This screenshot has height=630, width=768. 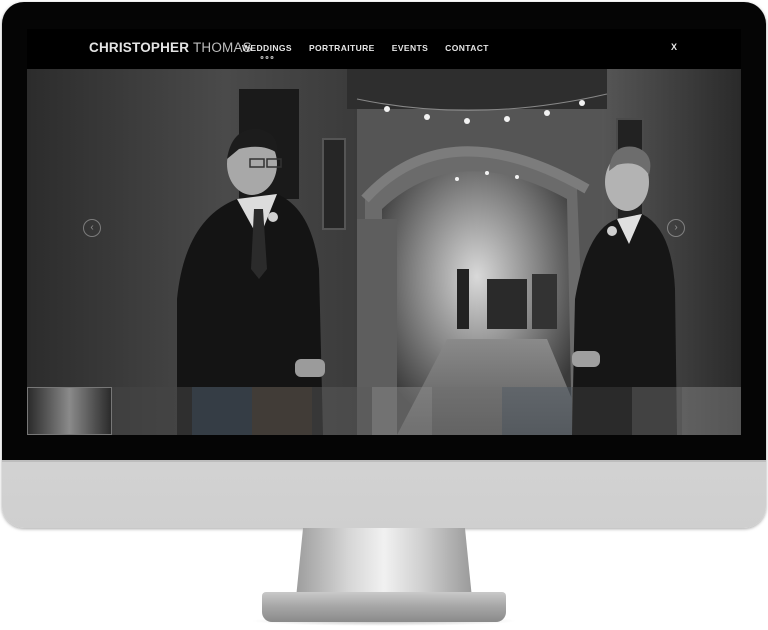 I want to click on monitor-stand-neck, so click(x=384, y=563).